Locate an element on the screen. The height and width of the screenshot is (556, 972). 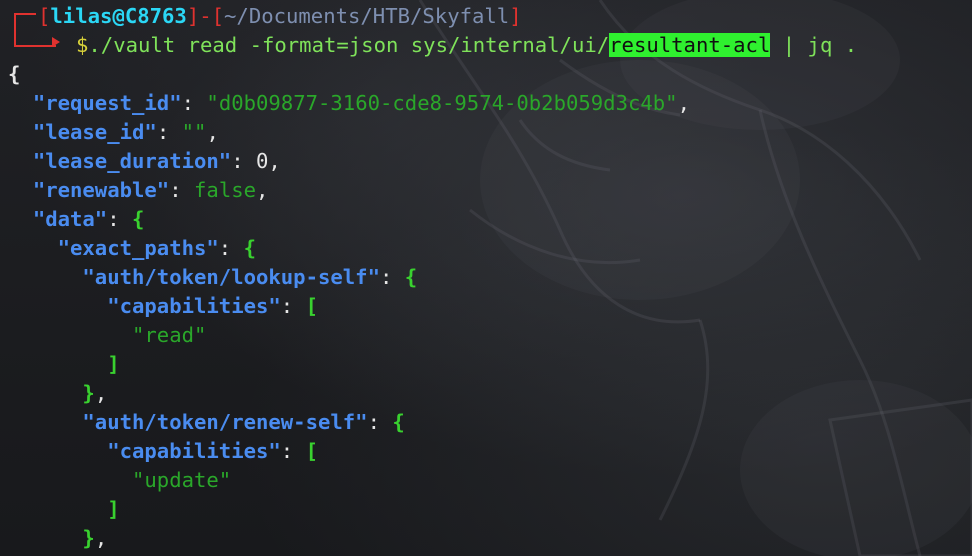
json-key: "exact_paths" is located at coordinates (138, 248).